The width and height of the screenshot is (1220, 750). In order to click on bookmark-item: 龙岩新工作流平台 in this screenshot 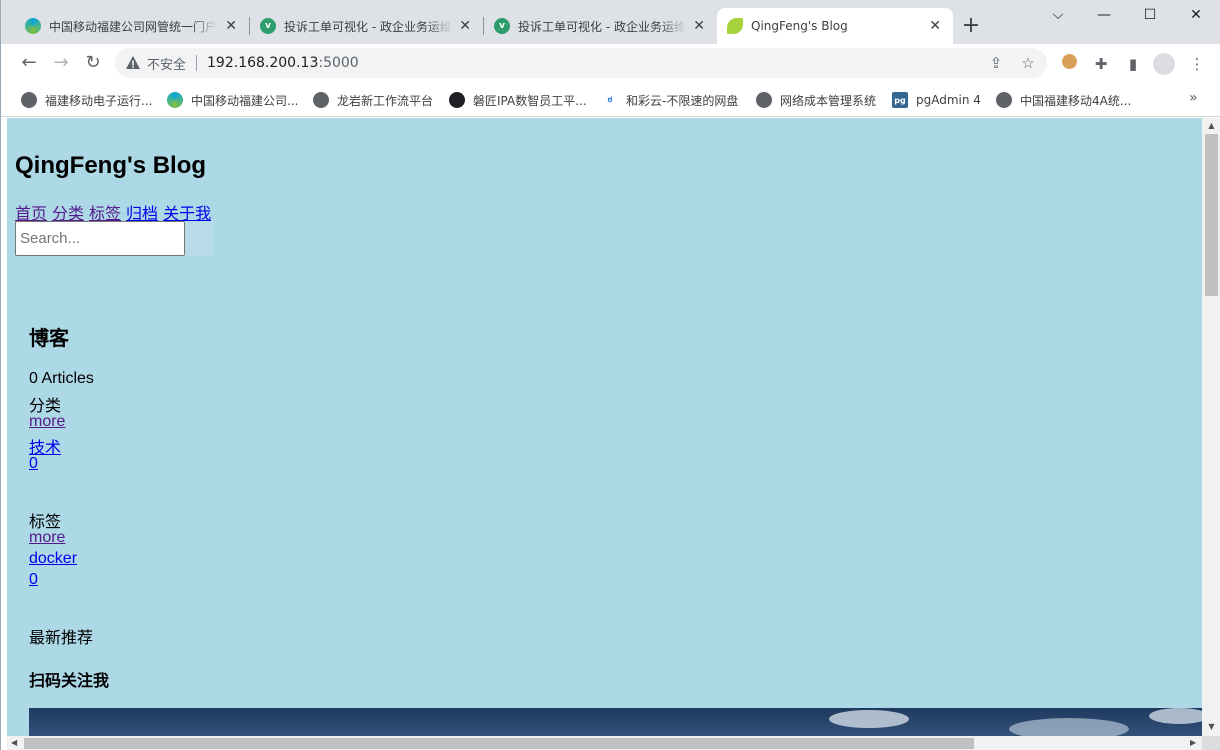, I will do `click(373, 100)`.